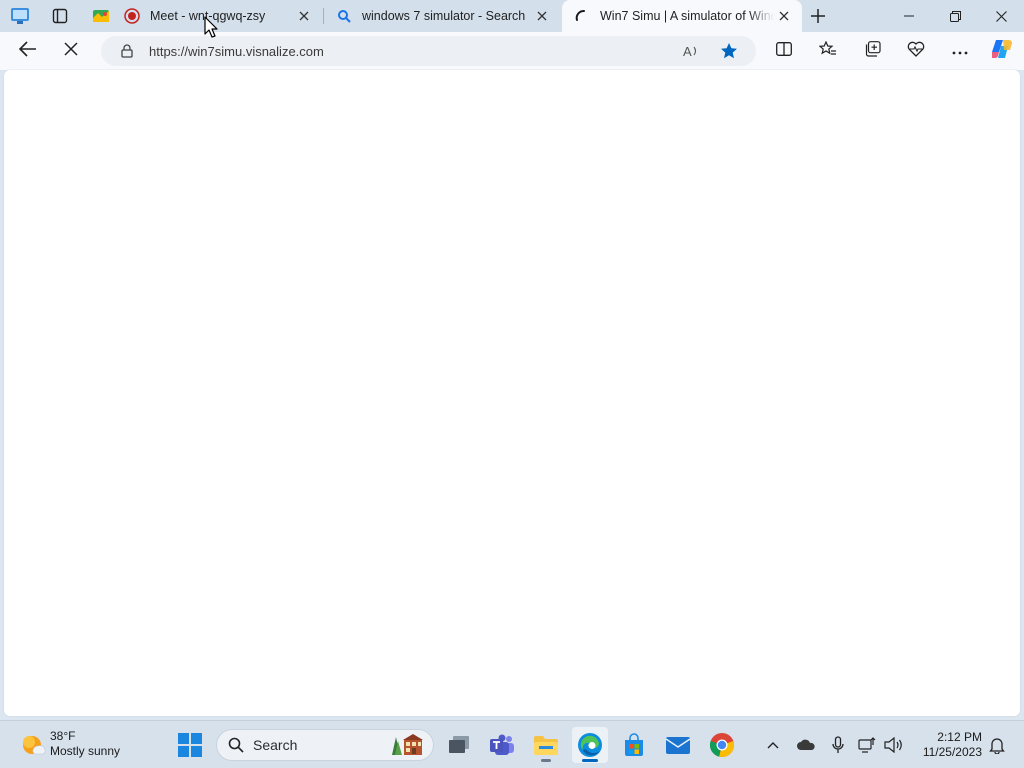 The height and width of the screenshot is (768, 1024). I want to click on clock-date: 11/25/2023, so click(952, 752).